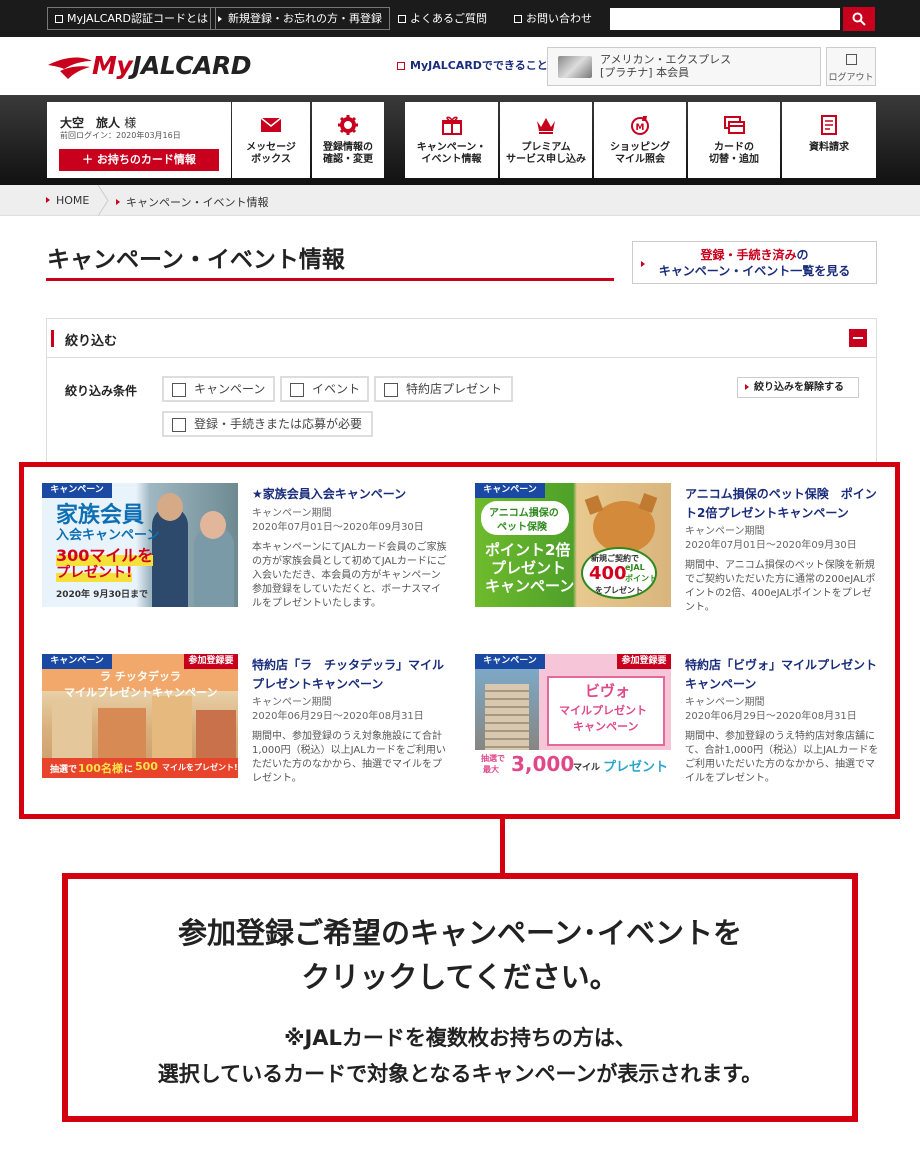 This screenshot has height=1170, width=920. I want to click on breadcrumb: HOME キャンペーン・イベント情報, so click(460, 200).